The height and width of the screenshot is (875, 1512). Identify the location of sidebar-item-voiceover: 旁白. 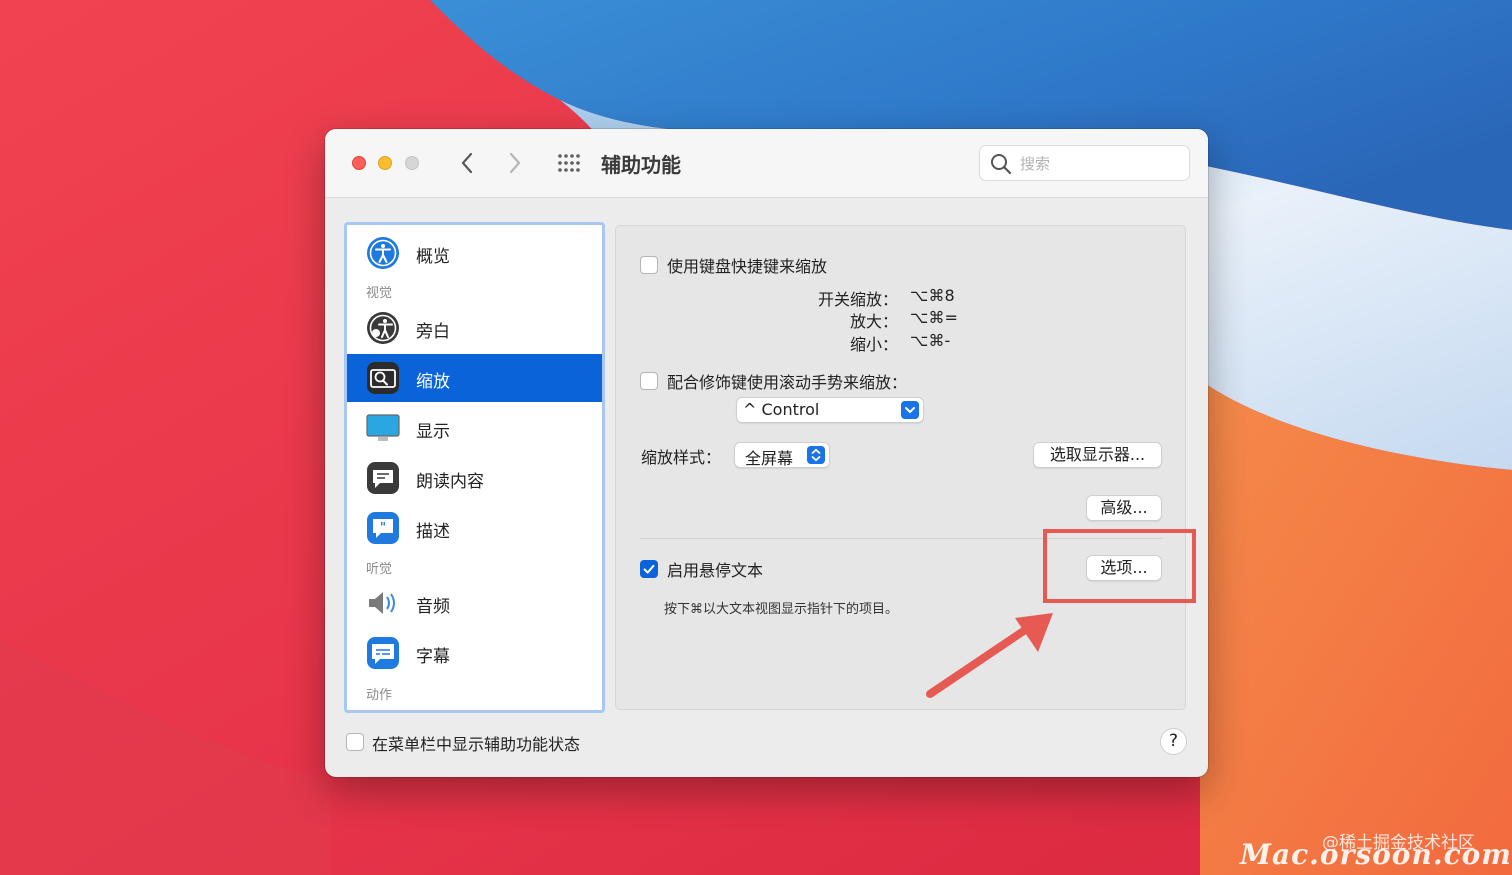
(474, 328).